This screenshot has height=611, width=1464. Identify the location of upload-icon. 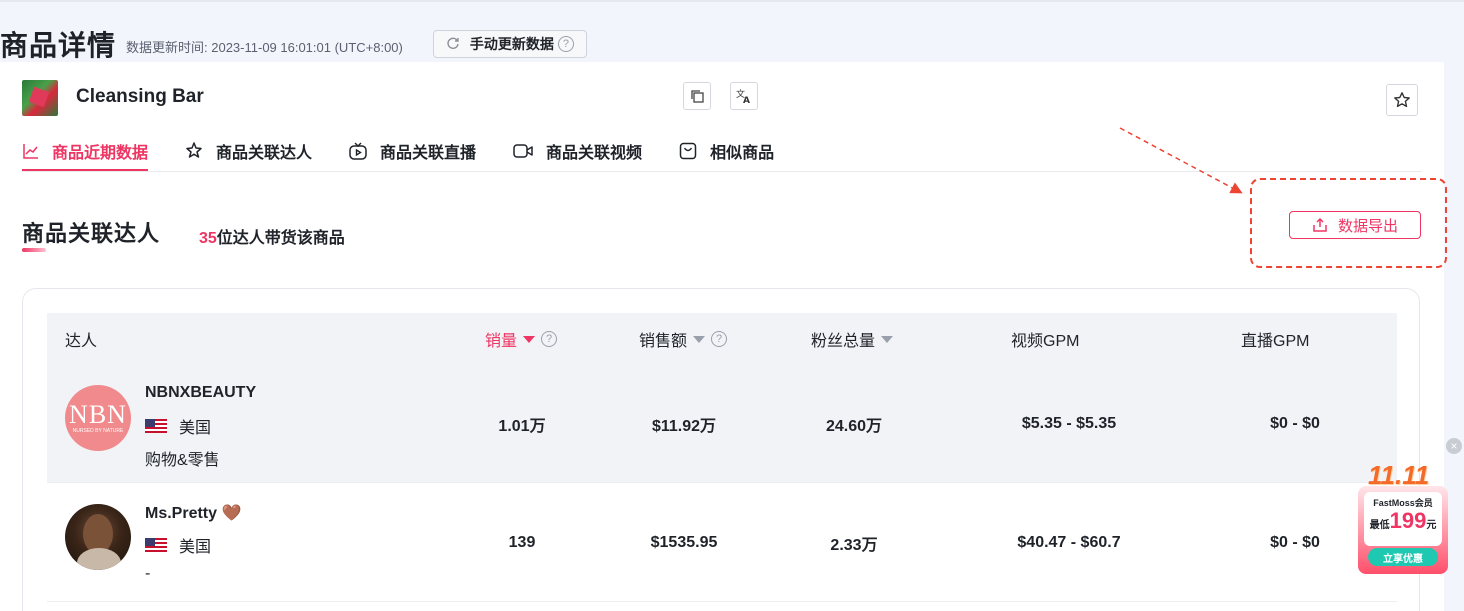
(1320, 224).